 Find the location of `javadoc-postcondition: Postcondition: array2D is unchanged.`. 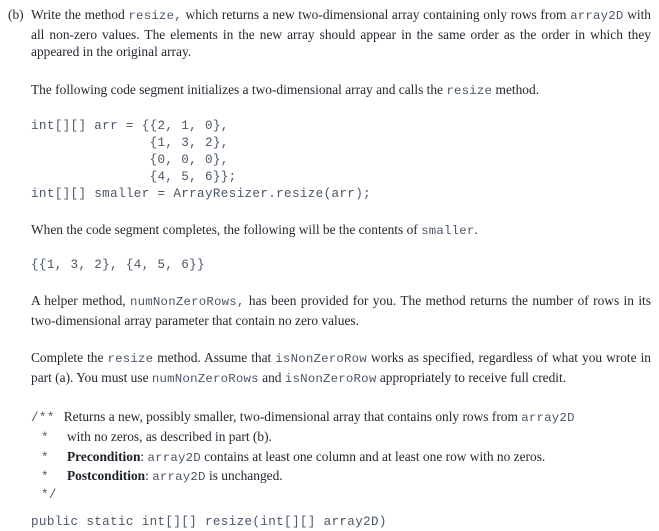

javadoc-postcondition: Postcondition: array2D is unchanged. is located at coordinates (354, 477).